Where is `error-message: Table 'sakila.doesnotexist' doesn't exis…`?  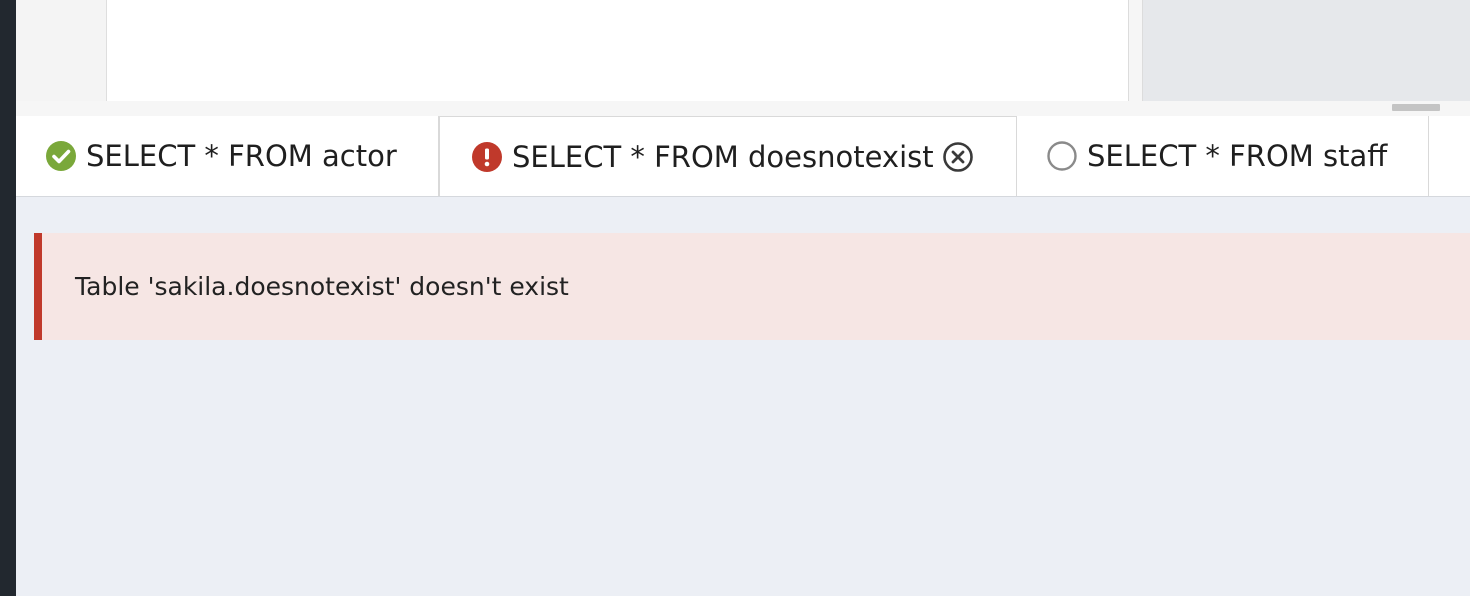 error-message: Table 'sakila.doesnotexist' doesn't exis… is located at coordinates (322, 286).